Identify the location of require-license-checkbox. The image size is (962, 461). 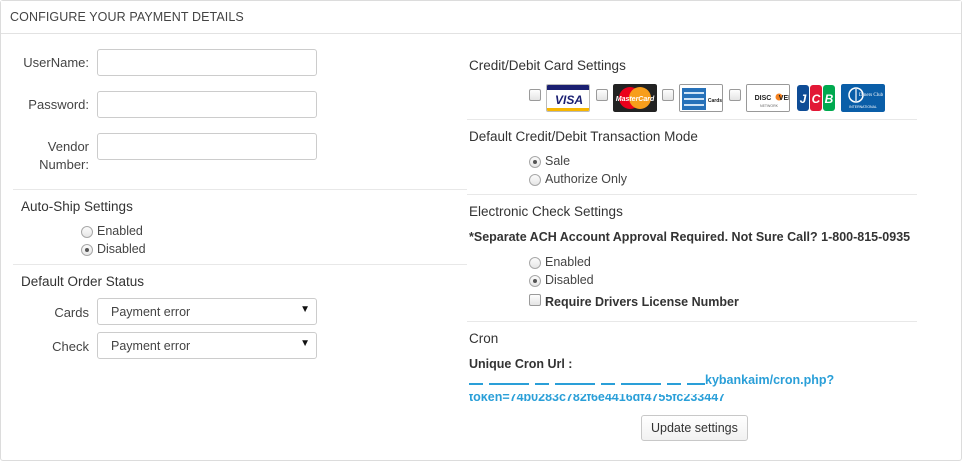
(535, 300).